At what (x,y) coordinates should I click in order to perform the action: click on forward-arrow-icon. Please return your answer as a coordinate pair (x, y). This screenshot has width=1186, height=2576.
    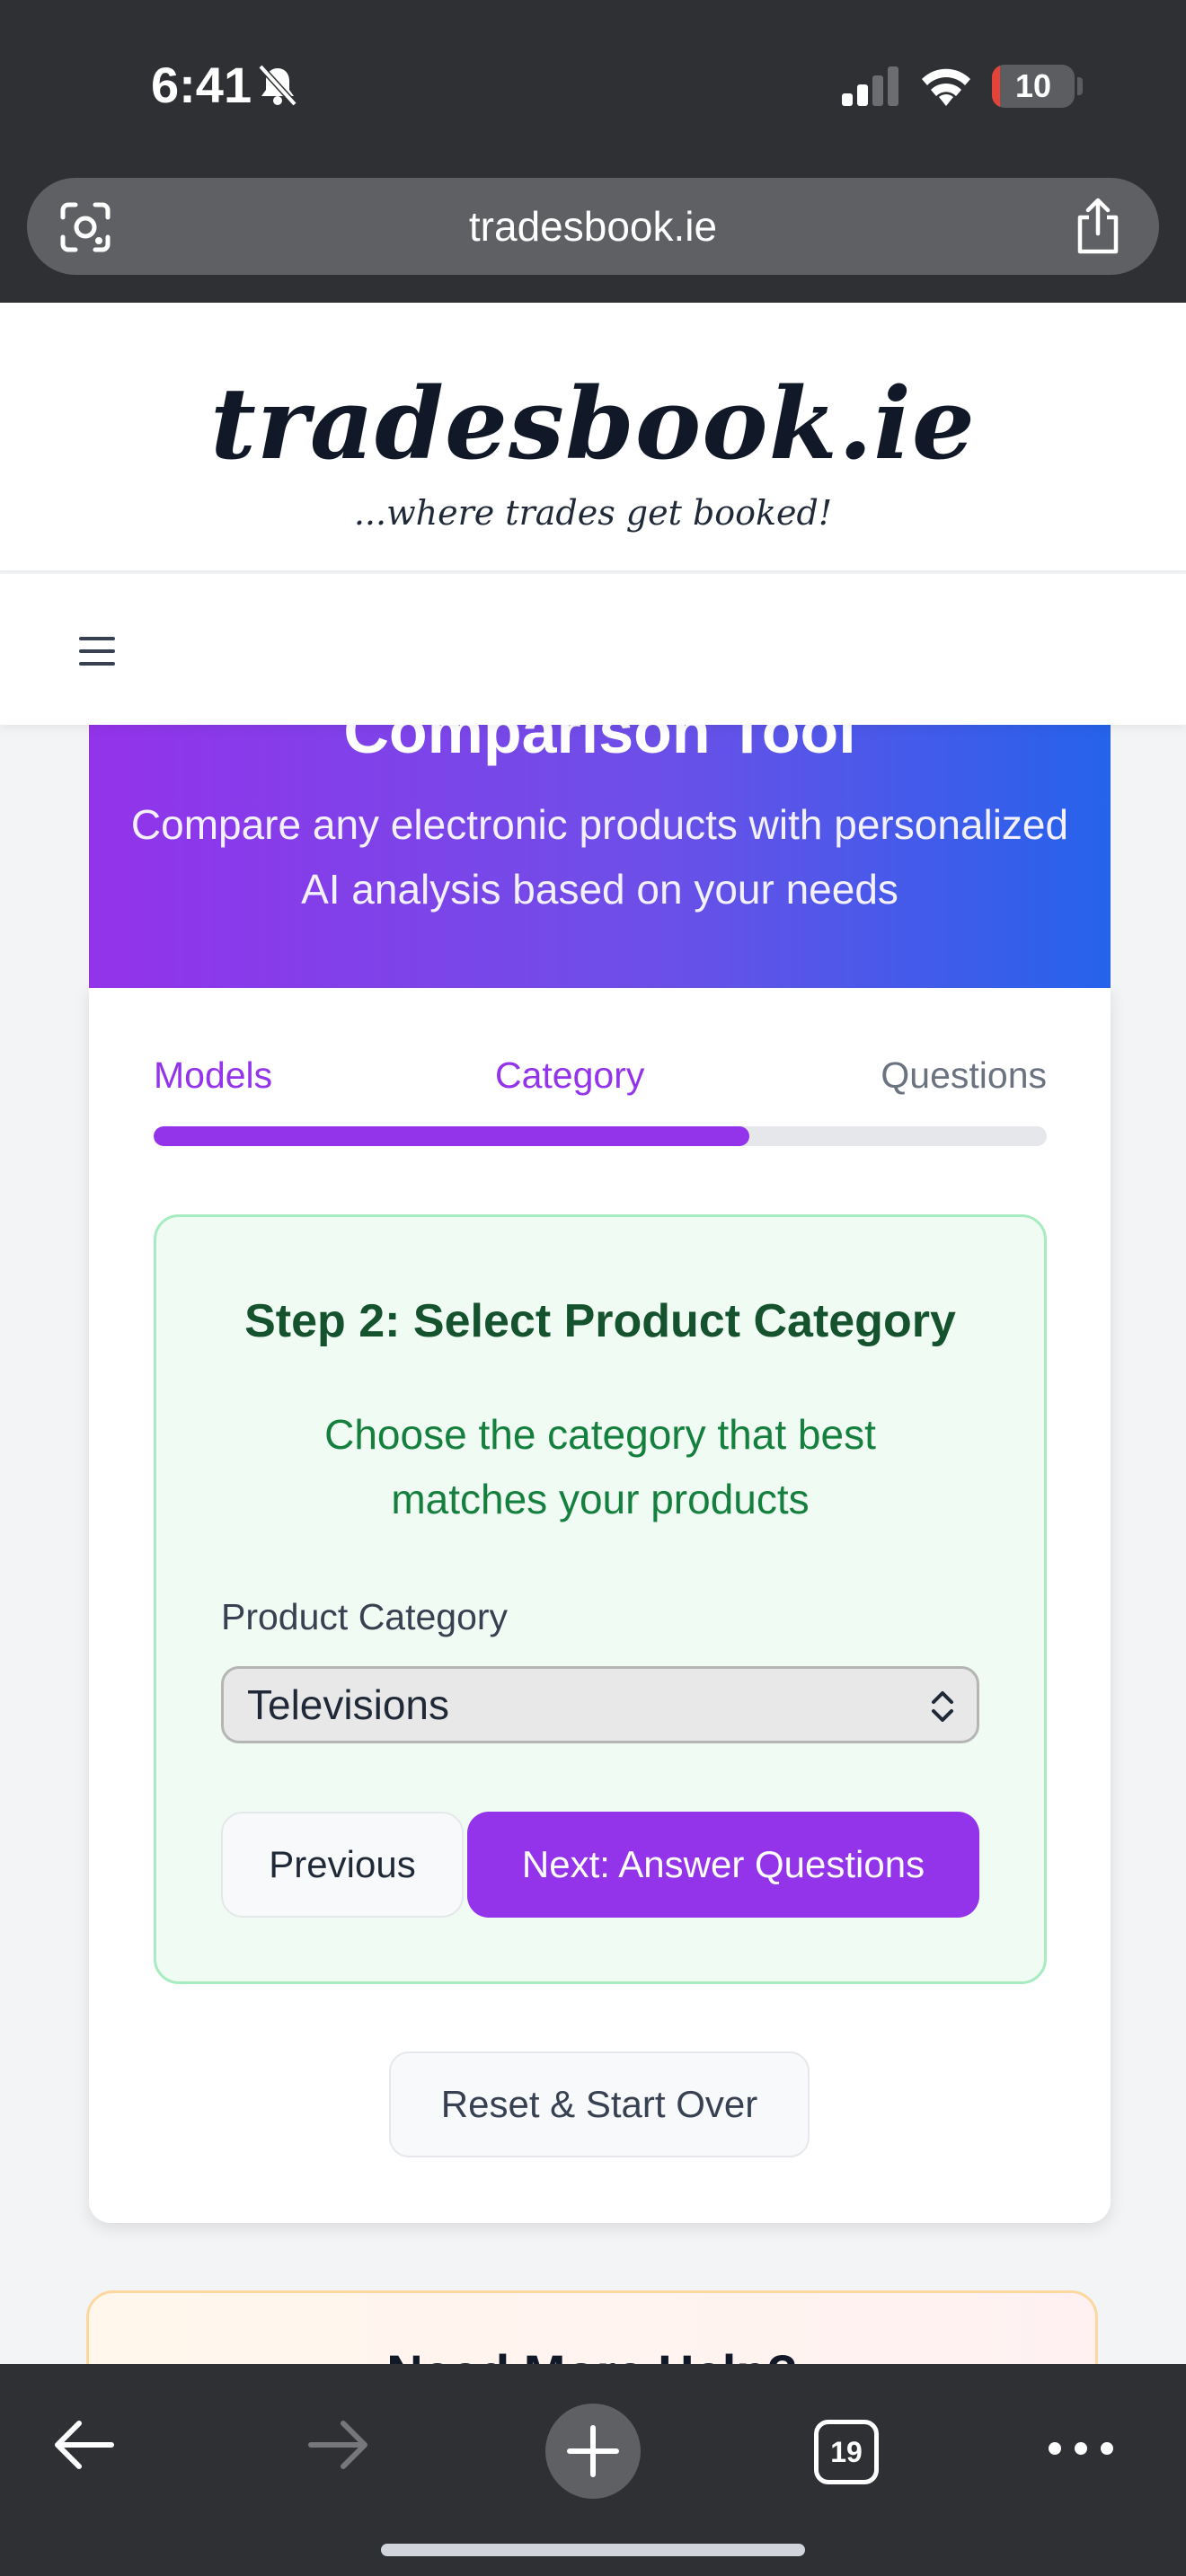
    Looking at the image, I should click on (337, 2445).